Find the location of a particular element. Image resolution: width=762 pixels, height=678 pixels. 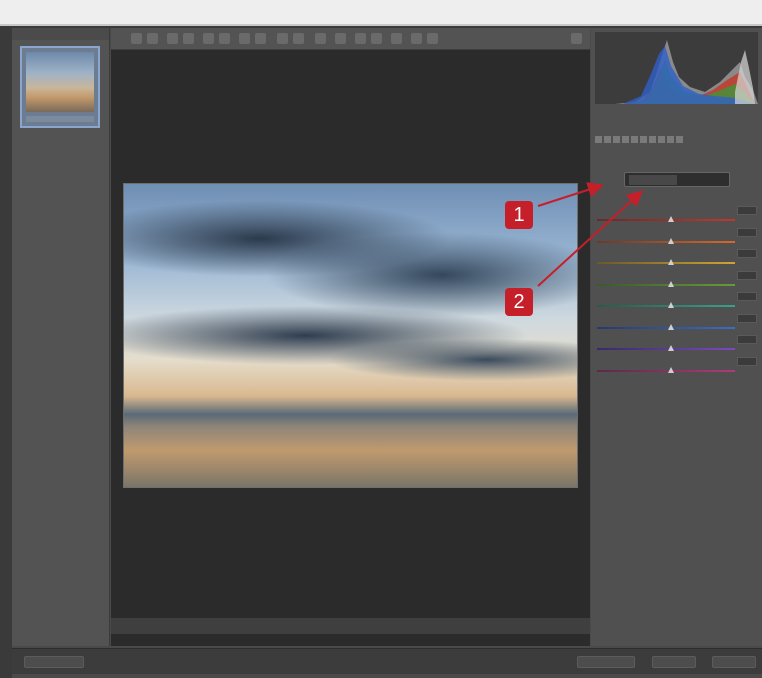

red-eye-icon is located at coordinates (260, 38).